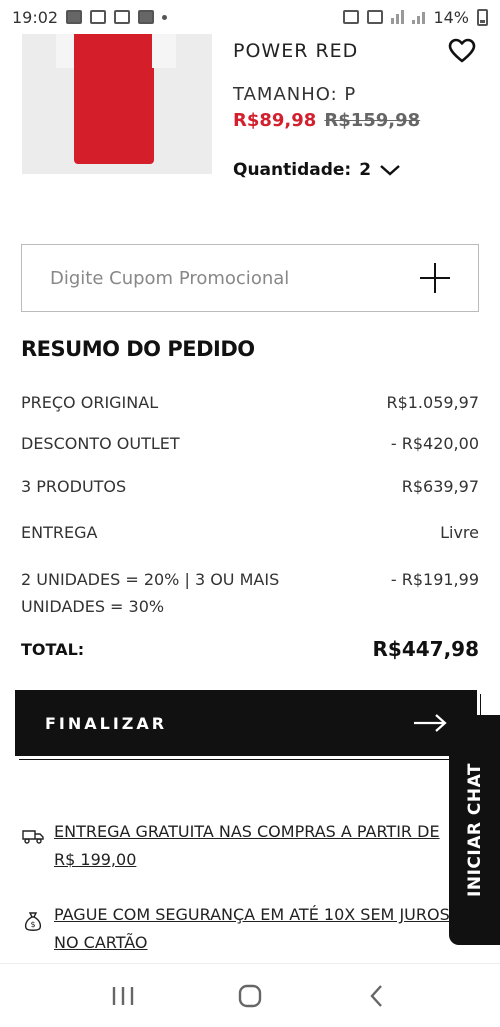 The height and width of the screenshot is (1027, 500). What do you see at coordinates (292, 170) in the screenshot?
I see `quantity-label: Quantidade:` at bounding box center [292, 170].